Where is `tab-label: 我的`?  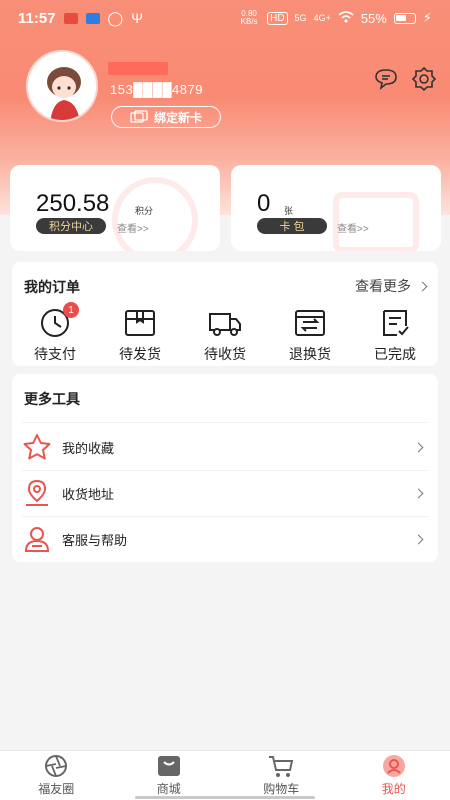 tab-label: 我的 is located at coordinates (393, 789).